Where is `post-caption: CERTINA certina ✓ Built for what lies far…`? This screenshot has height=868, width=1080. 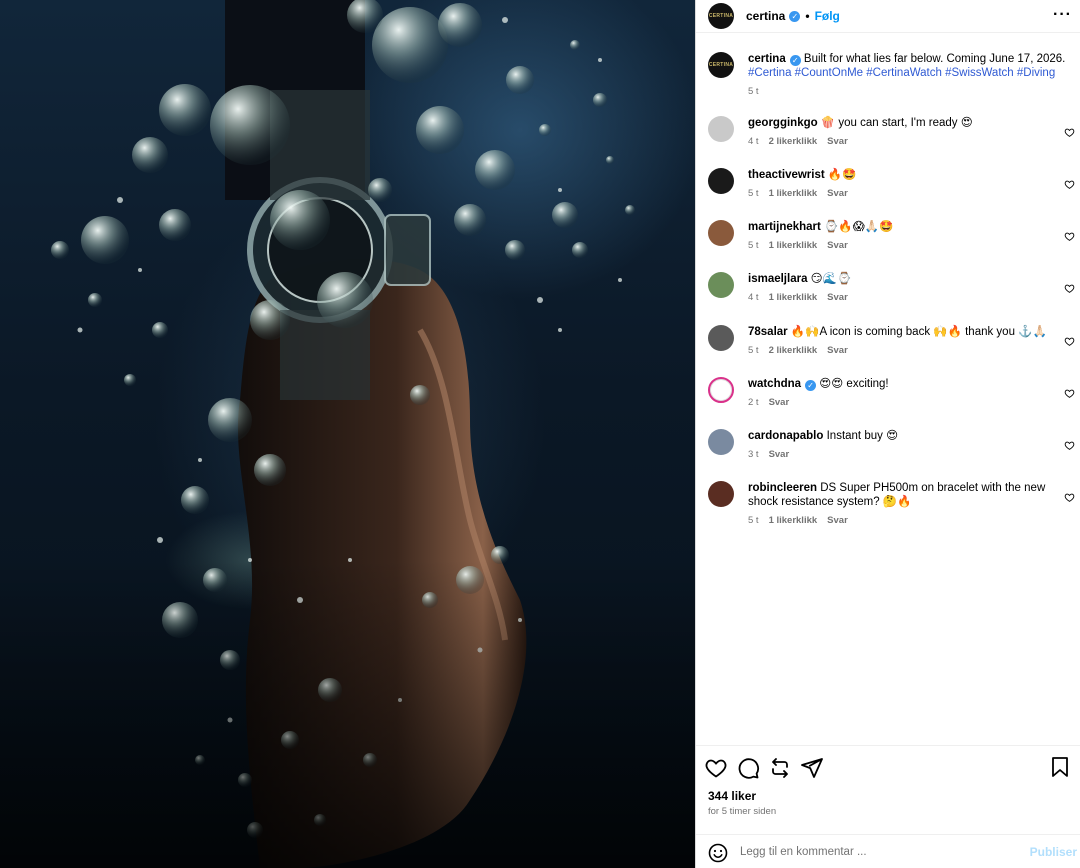
post-caption: CERTINA certina ✓ Built for what lies far… is located at coordinates (888, 75).